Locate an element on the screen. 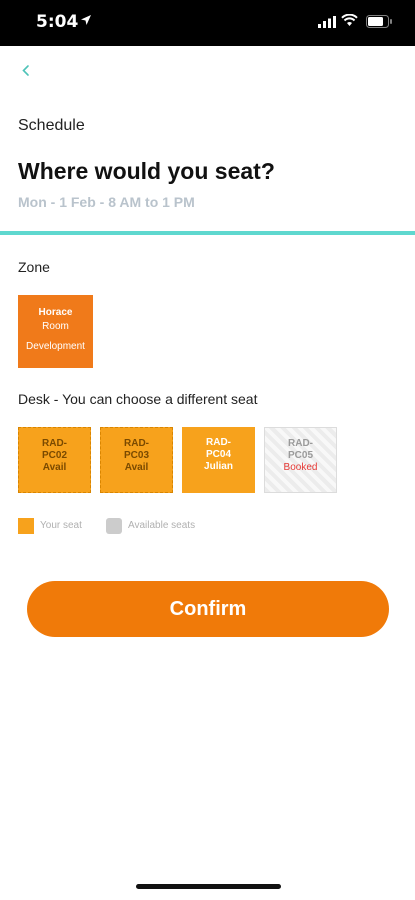  cellular-signal-icon is located at coordinates (327, 22).